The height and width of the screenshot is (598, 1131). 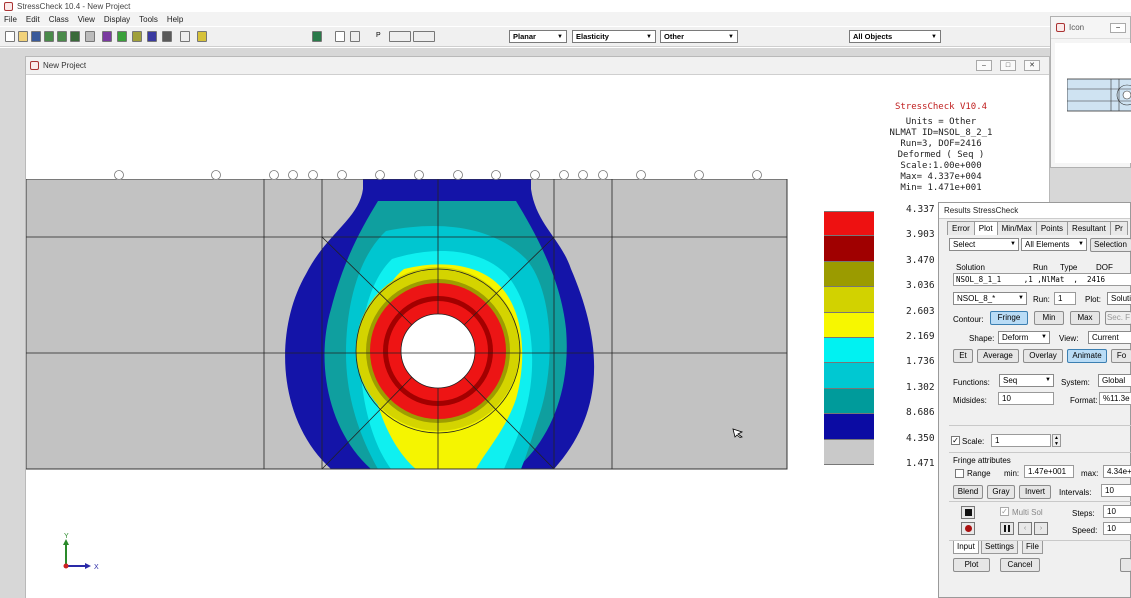 I want to click on run-col-header: Run, so click(x=1040, y=267).